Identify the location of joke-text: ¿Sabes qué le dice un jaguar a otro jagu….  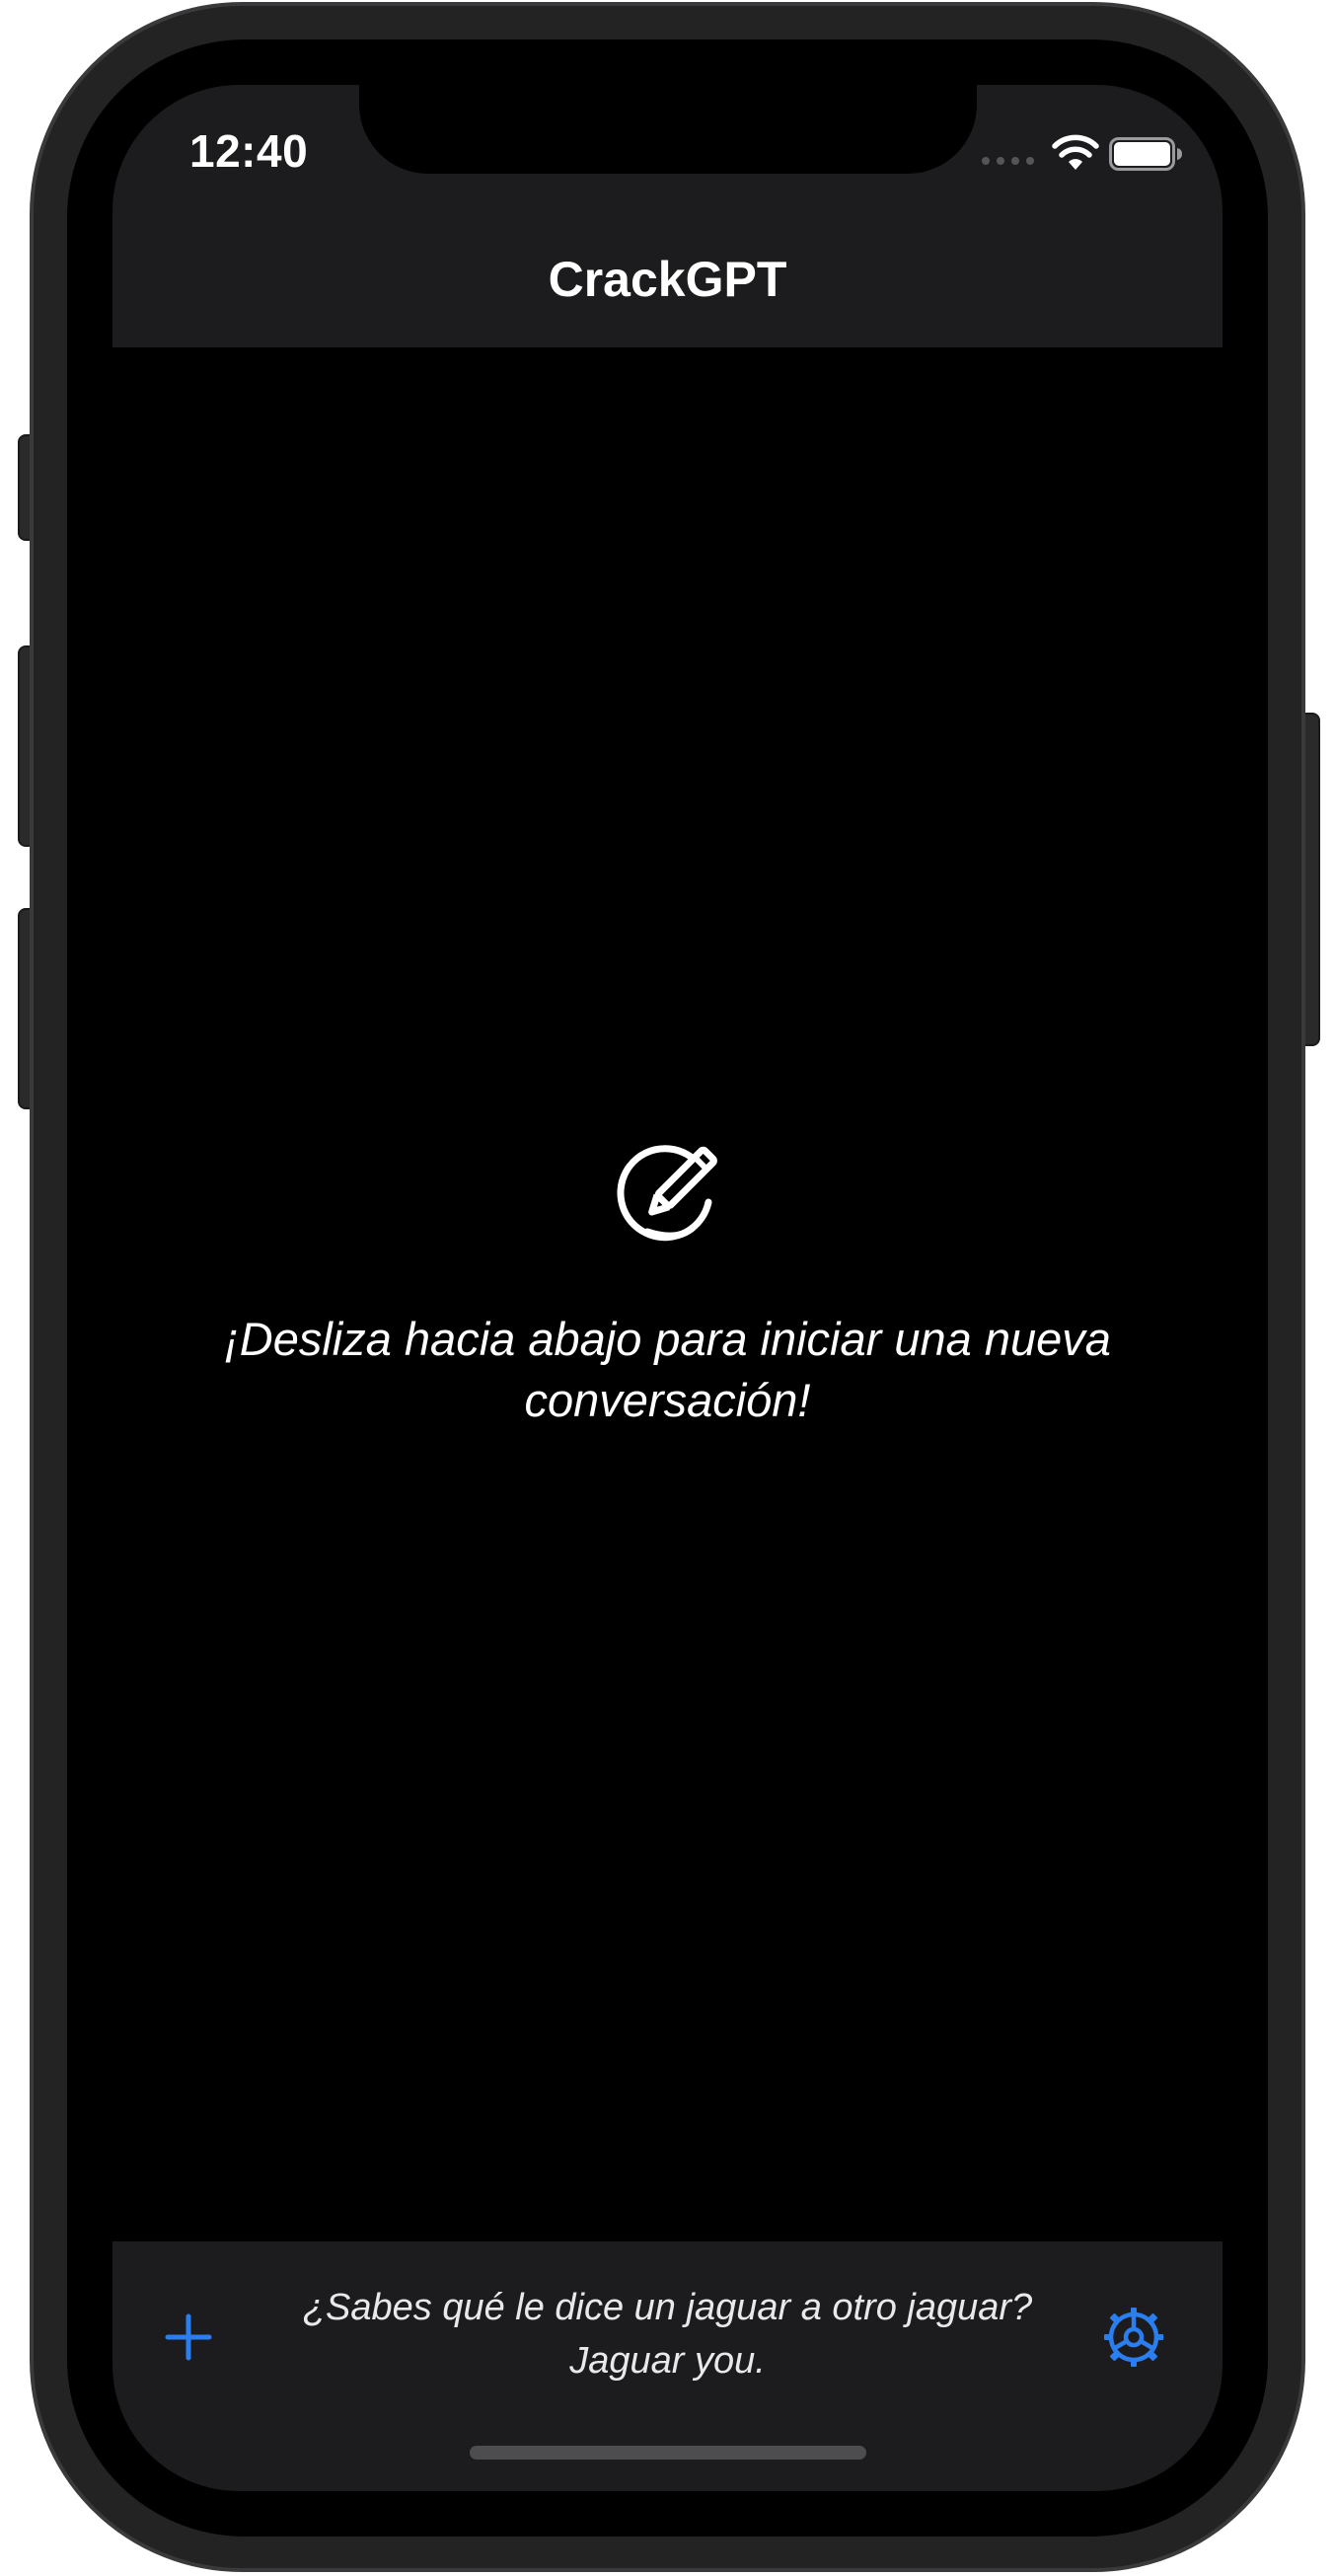
(667, 2334).